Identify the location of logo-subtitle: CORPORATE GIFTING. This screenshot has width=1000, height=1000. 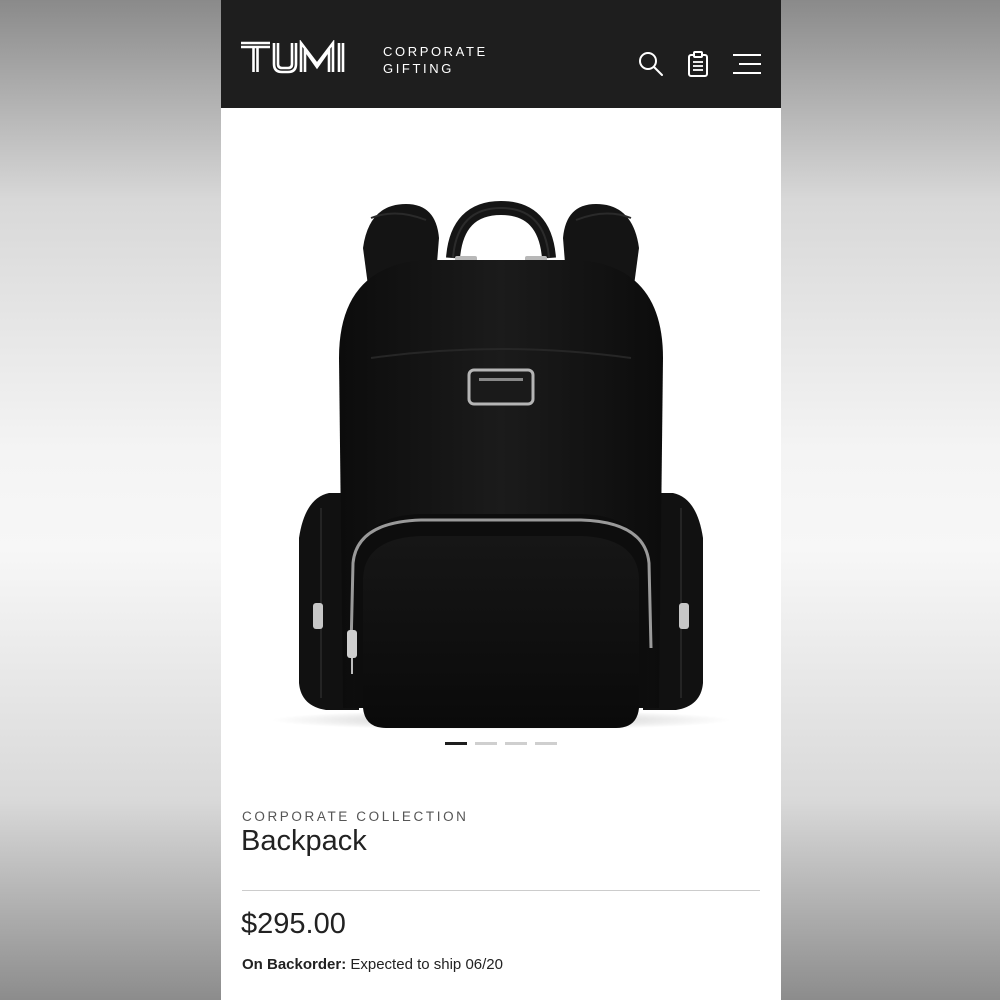
(435, 60).